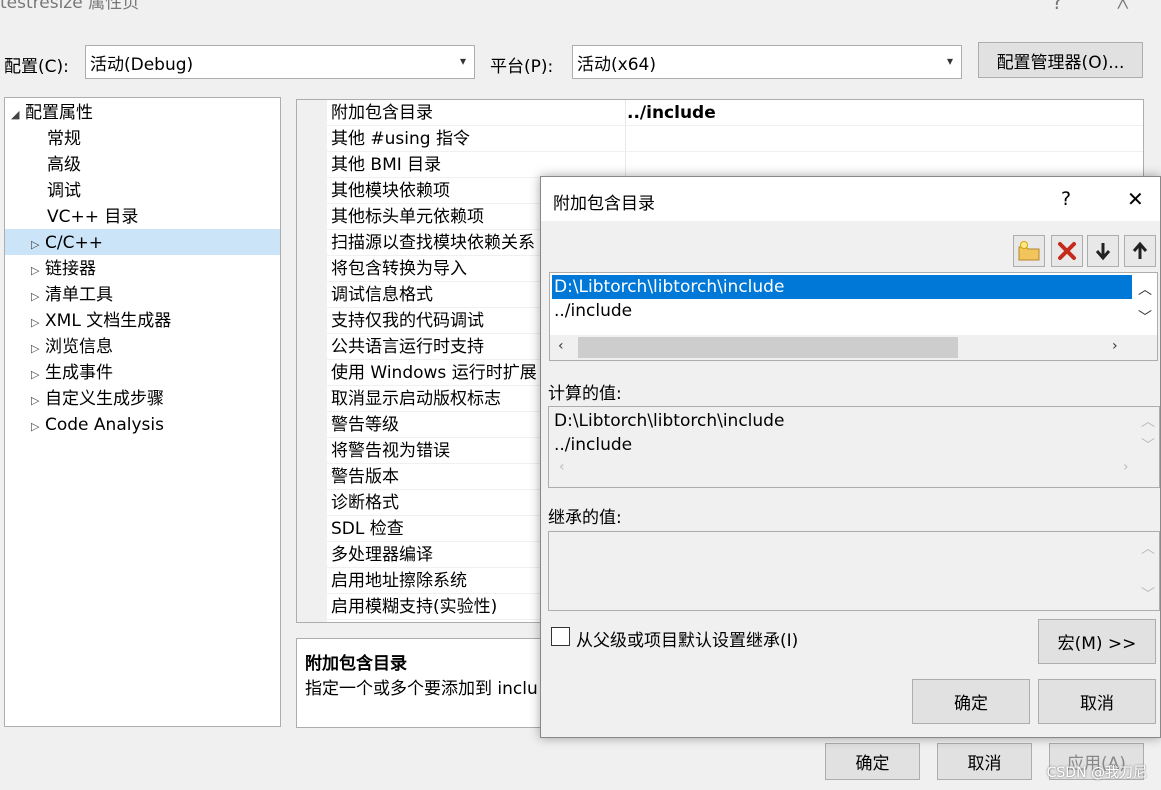  Describe the element at coordinates (70, 269) in the screenshot. I see `tree-group-label: 链接器` at that location.